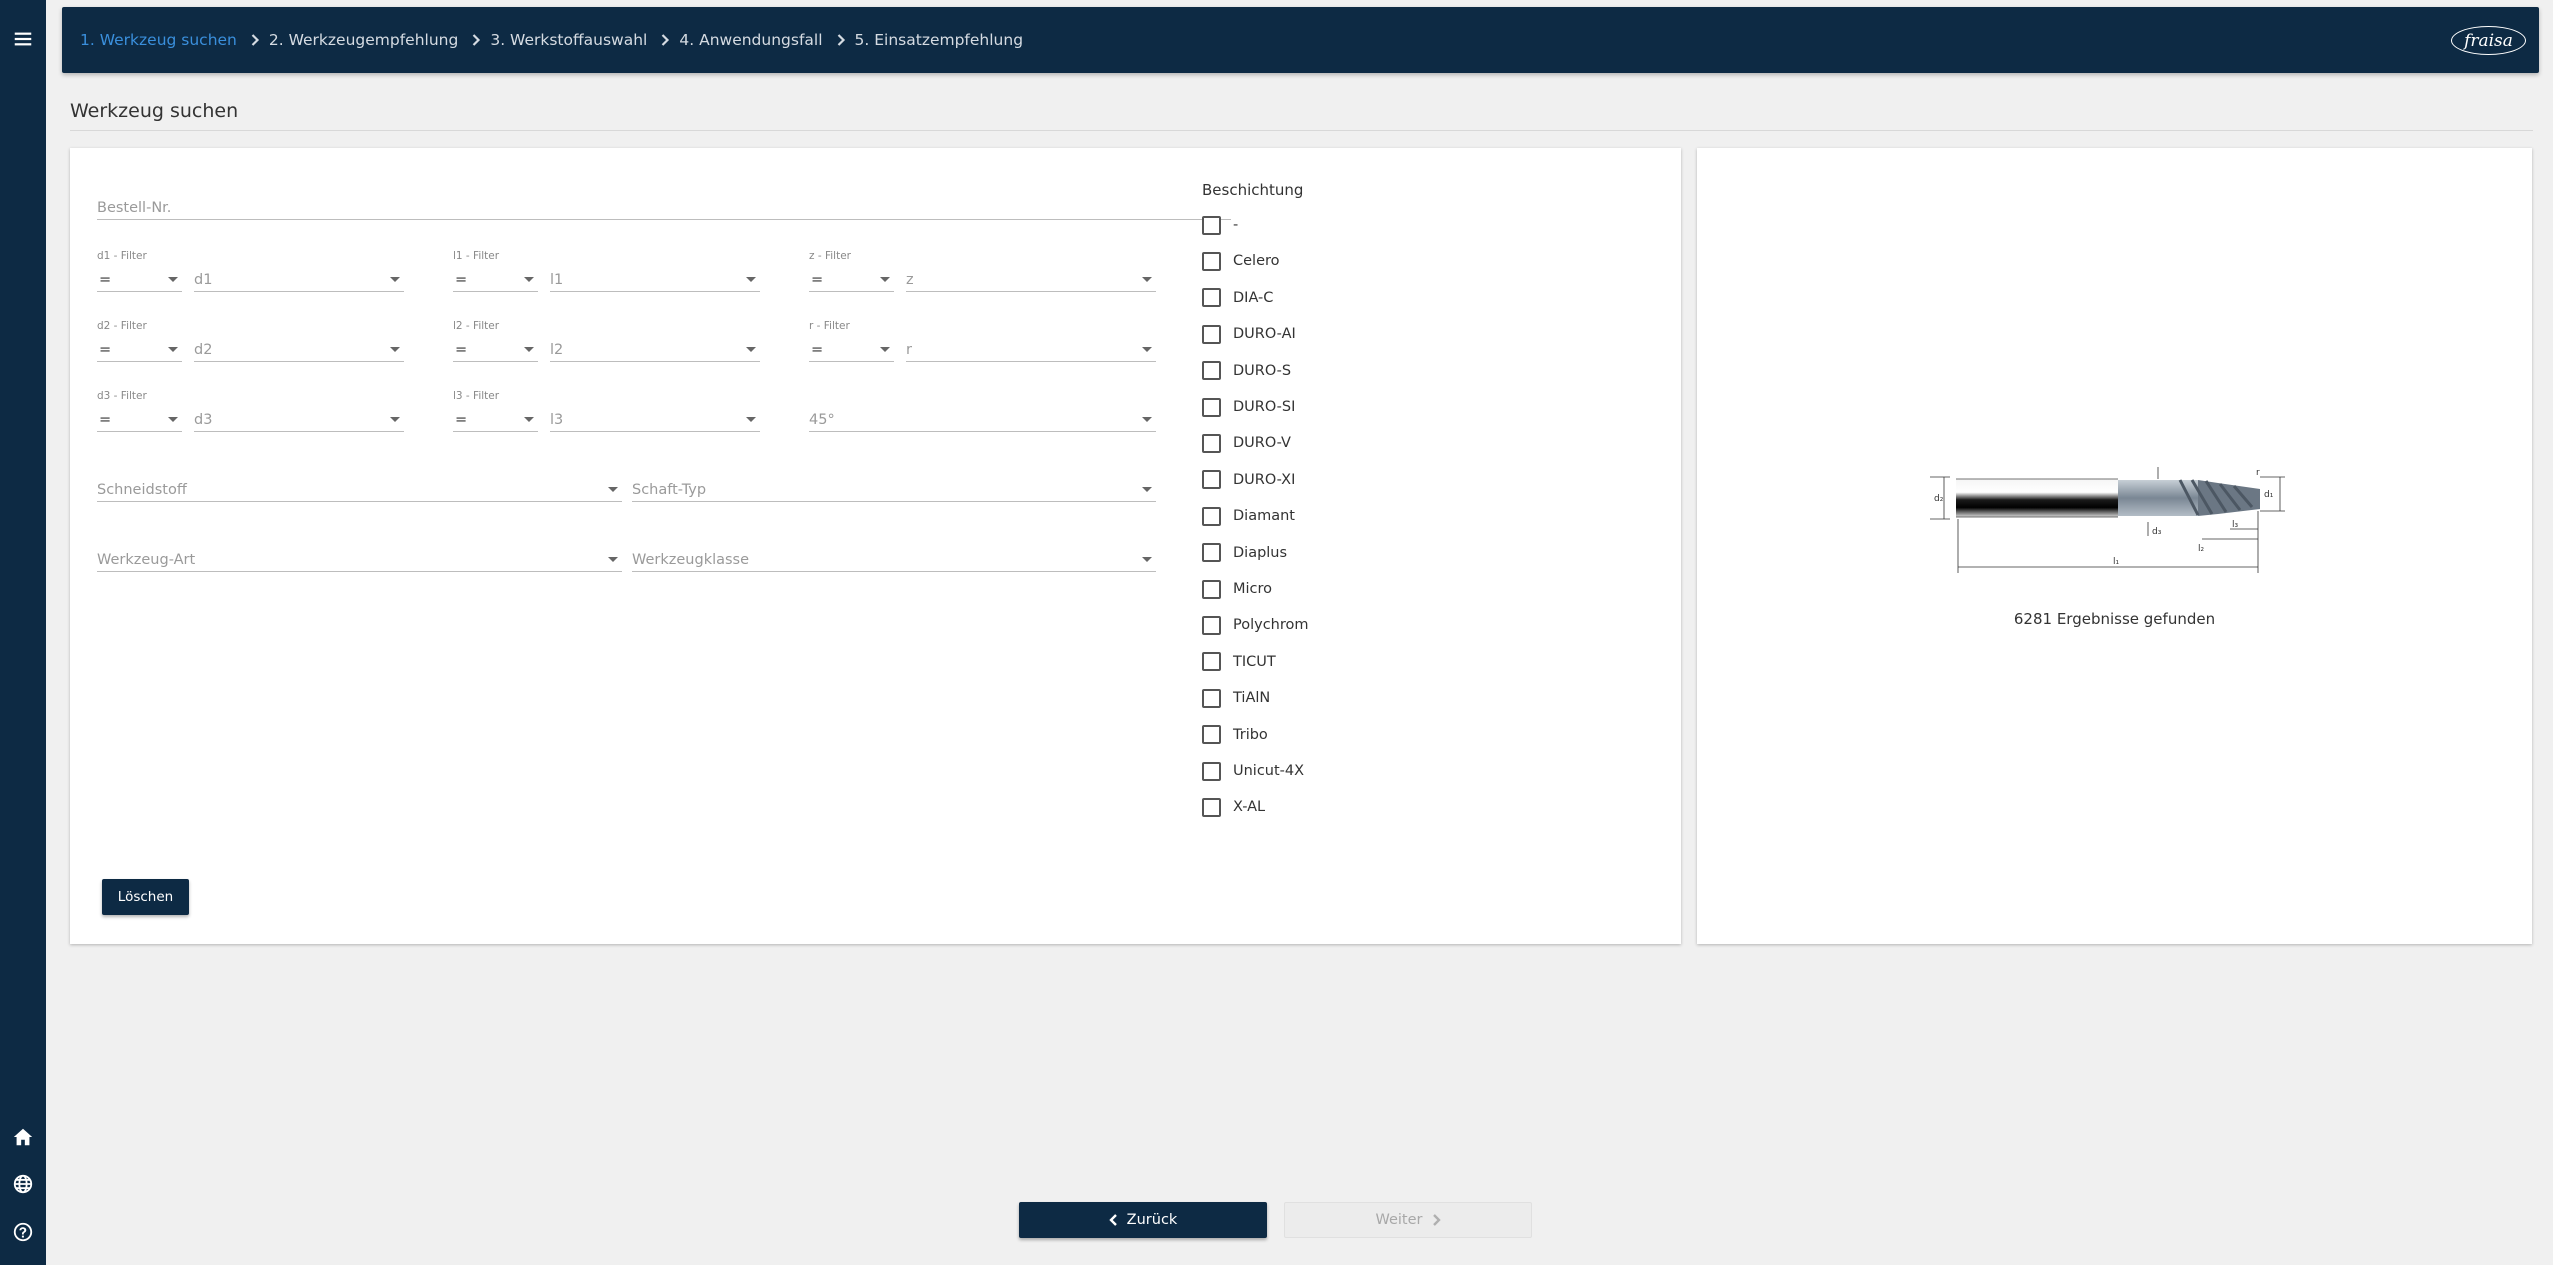 This screenshot has width=2553, height=1265. I want to click on coating-checkbox-label: Micro, so click(1253, 589).